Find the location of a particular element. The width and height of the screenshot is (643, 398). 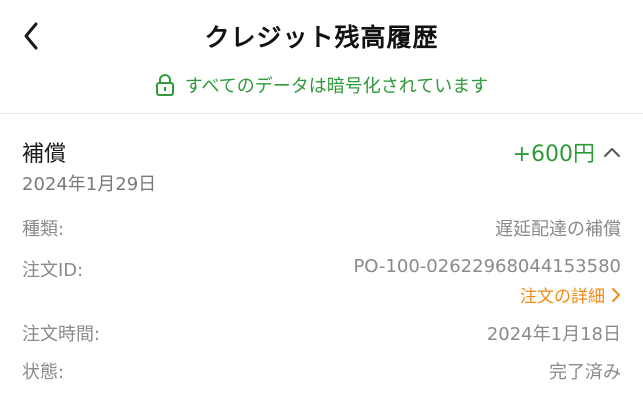

detail-value: 遅延配達の補償 is located at coordinates (558, 229).